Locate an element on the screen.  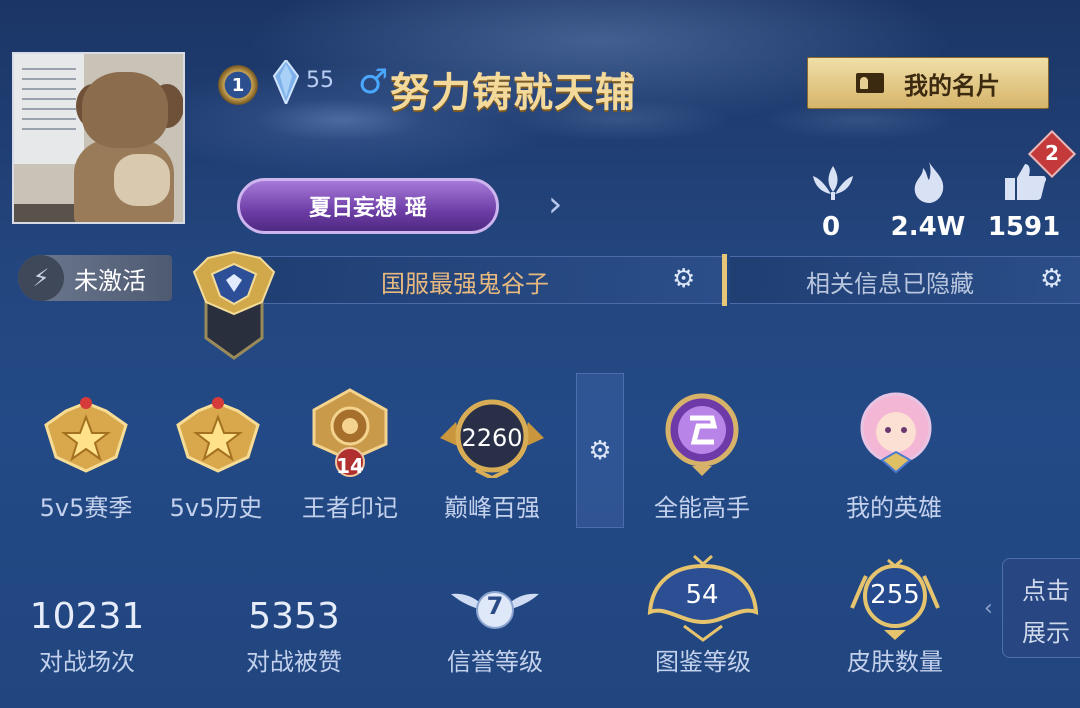
peak-rank-label: 巅峰百强 is located at coordinates (492, 508).